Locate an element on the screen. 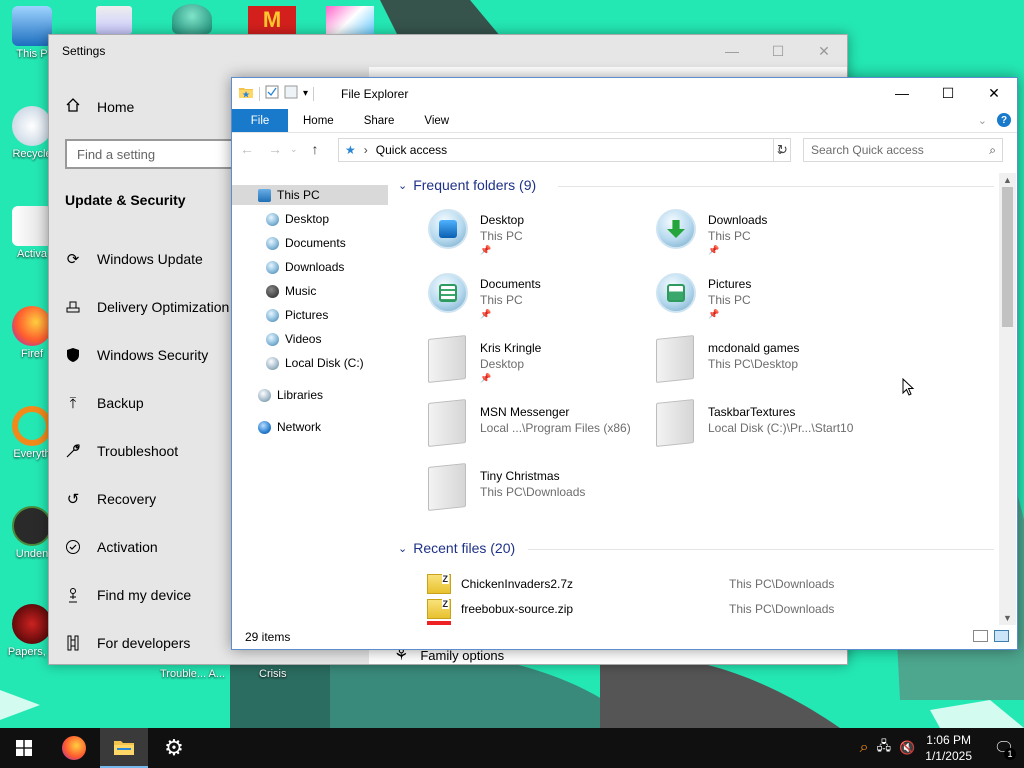 The width and height of the screenshot is (1024, 768). properties-icon is located at coordinates (272, 93).